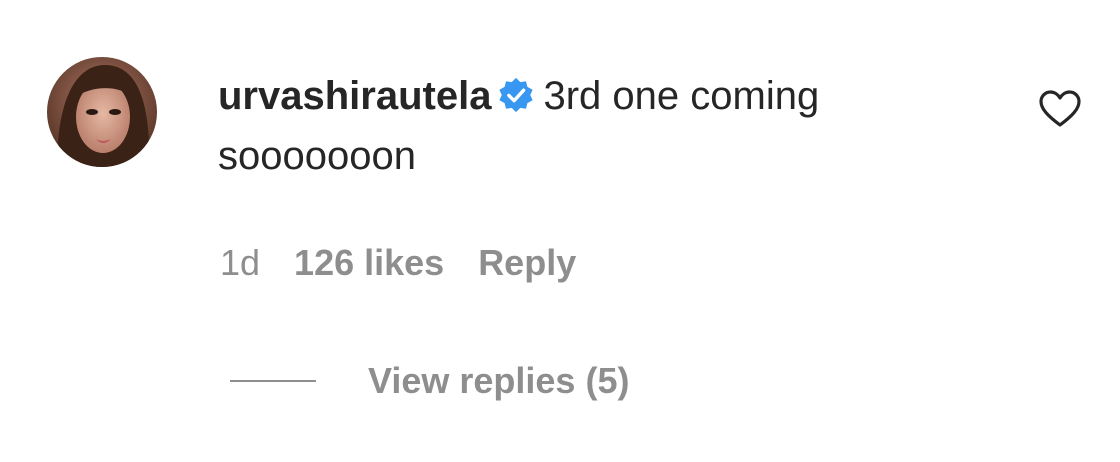 This screenshot has height=462, width=1120. I want to click on avatar-image, so click(102, 112).